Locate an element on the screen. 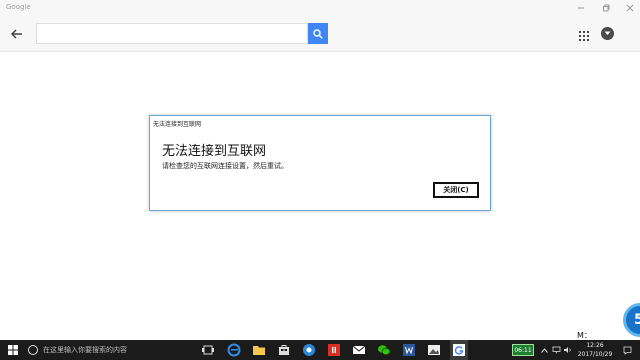 This screenshot has width=640, height=360. word-icon is located at coordinates (409, 350).